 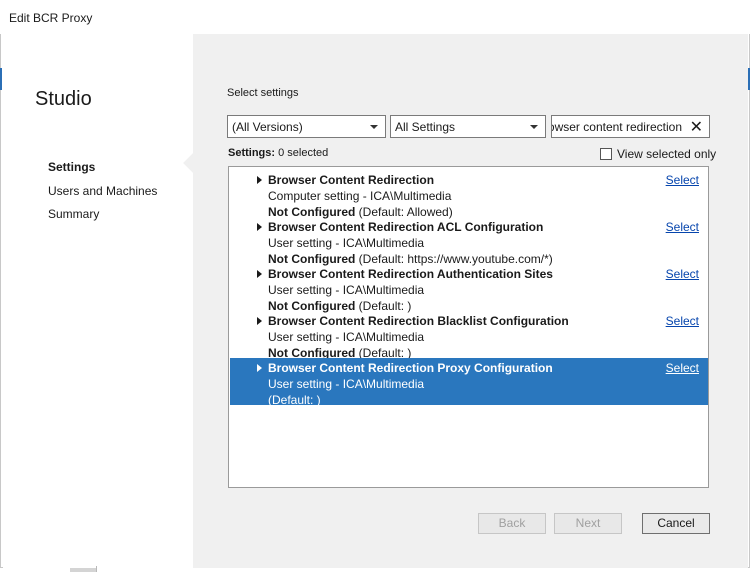 I want to click on search-input-value: browser content redirection, so click(x=616, y=127).